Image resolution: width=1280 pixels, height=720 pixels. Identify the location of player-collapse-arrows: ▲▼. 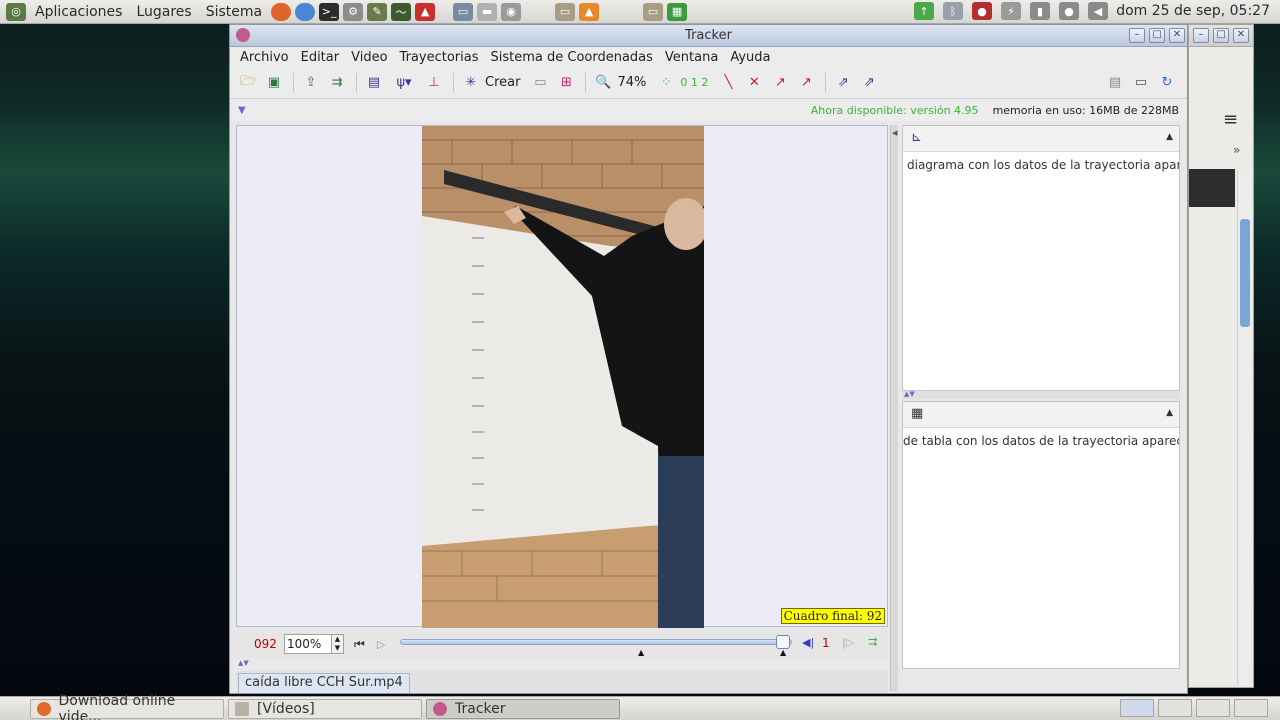
(243, 663).